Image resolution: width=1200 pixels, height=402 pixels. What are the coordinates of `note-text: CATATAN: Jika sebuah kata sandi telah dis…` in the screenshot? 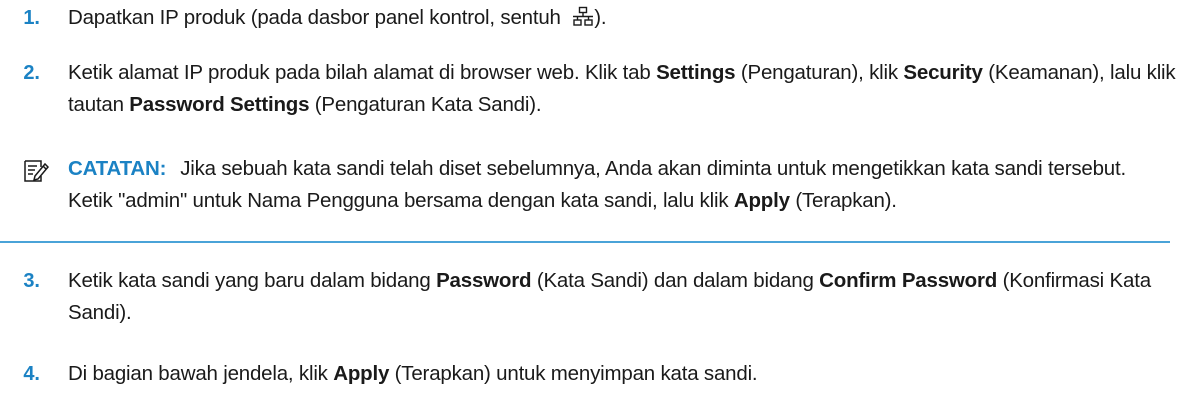 It's located at (618, 185).